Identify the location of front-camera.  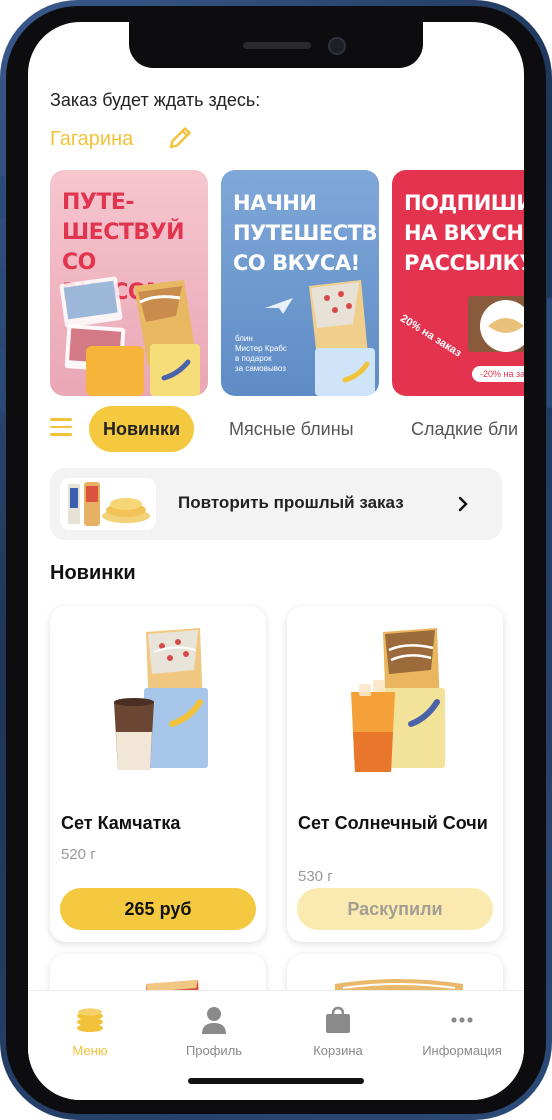
(337, 46).